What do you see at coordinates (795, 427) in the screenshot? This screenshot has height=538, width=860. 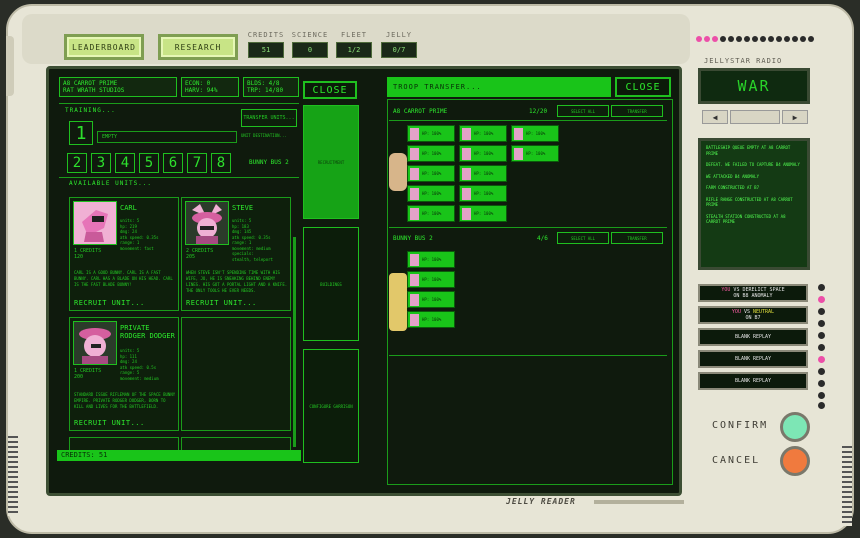 I see `confirm-button` at bounding box center [795, 427].